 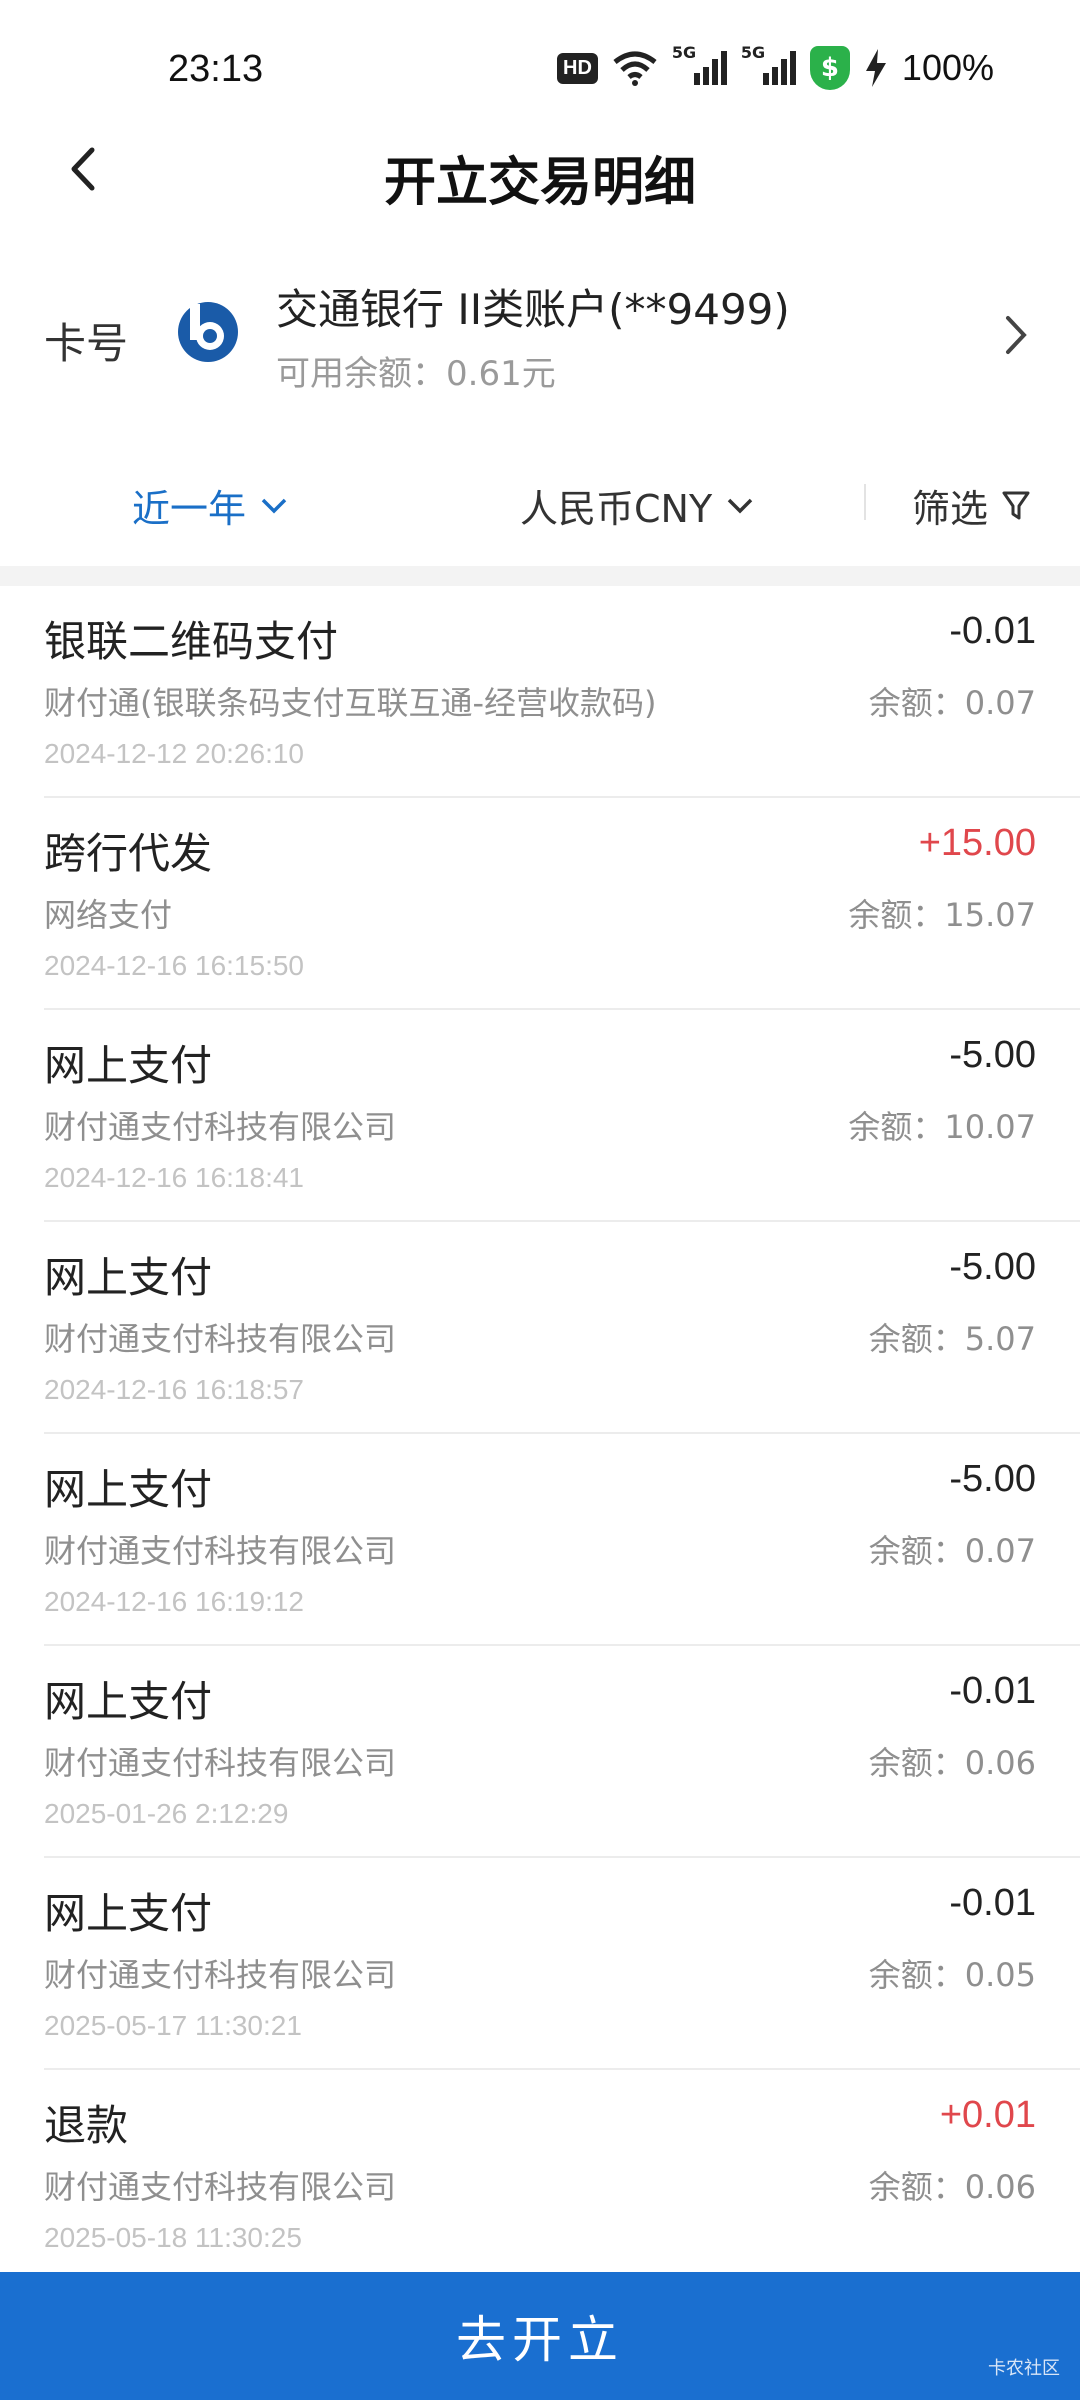 I want to click on currency-filter-label: 人民币CNY, so click(x=616, y=509).